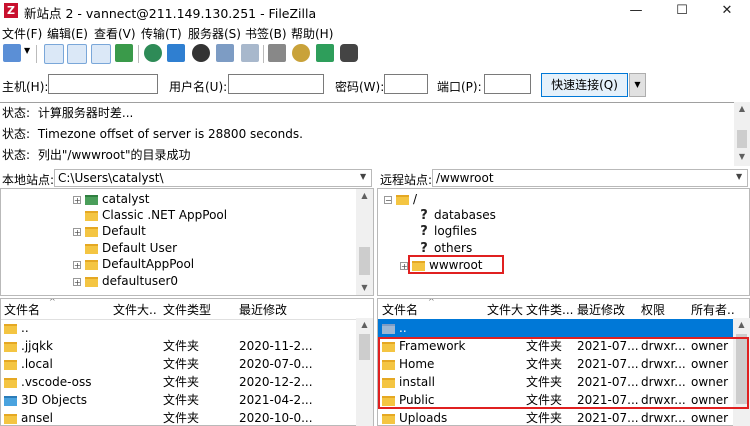 This screenshot has width=750, height=426. What do you see at coordinates (225, 53) in the screenshot?
I see `disconnect-icon` at bounding box center [225, 53].